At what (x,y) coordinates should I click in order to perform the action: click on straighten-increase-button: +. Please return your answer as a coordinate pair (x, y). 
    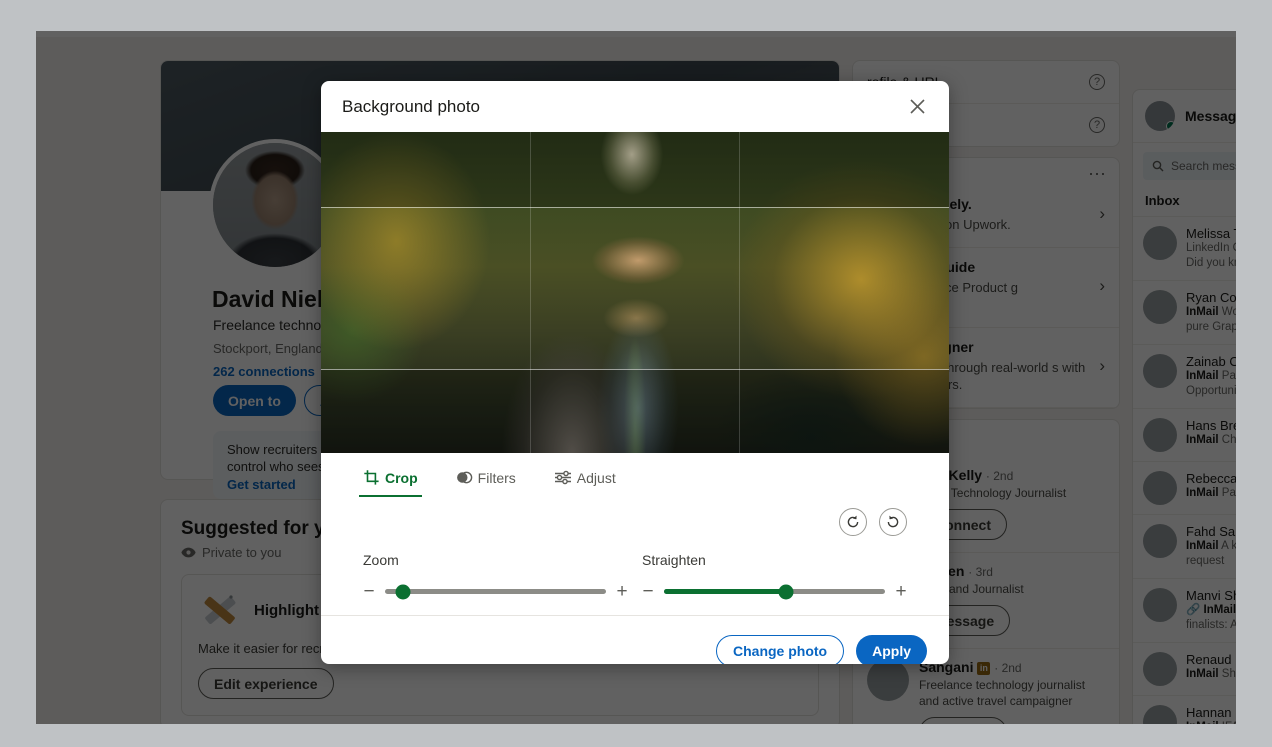
    Looking at the image, I should click on (901, 591).